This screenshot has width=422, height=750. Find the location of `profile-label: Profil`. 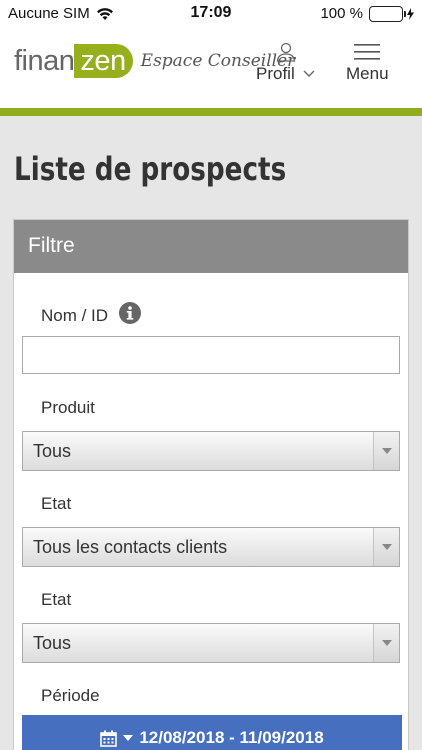

profile-label: Profil is located at coordinates (275, 73).